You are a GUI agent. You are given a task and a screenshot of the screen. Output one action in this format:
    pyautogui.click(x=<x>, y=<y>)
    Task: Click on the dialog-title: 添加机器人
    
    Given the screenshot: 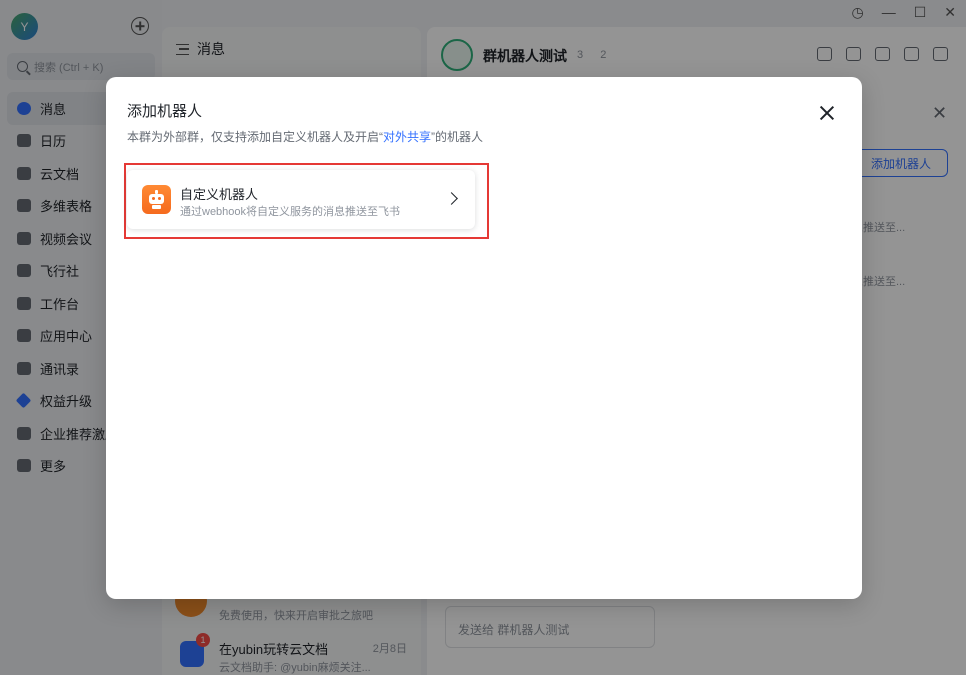 What is the action you would take?
    pyautogui.click(x=165, y=111)
    